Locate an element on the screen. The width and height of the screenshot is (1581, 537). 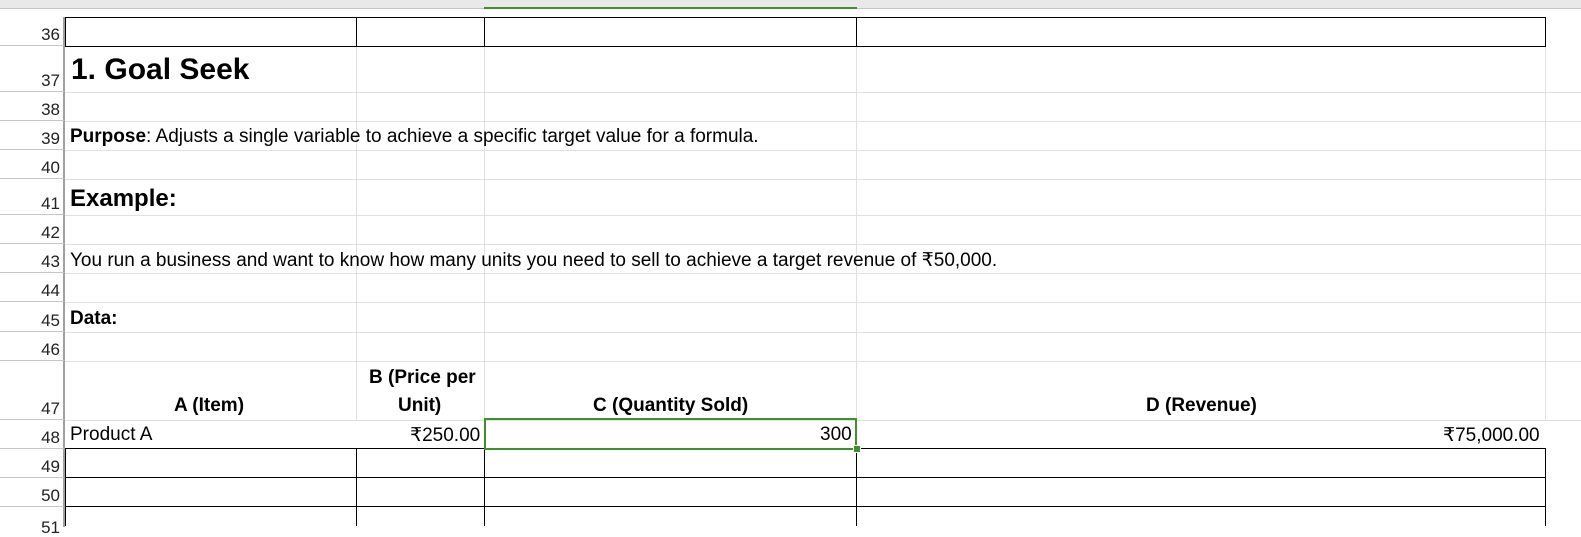
row-number: 46 is located at coordinates (50, 349).